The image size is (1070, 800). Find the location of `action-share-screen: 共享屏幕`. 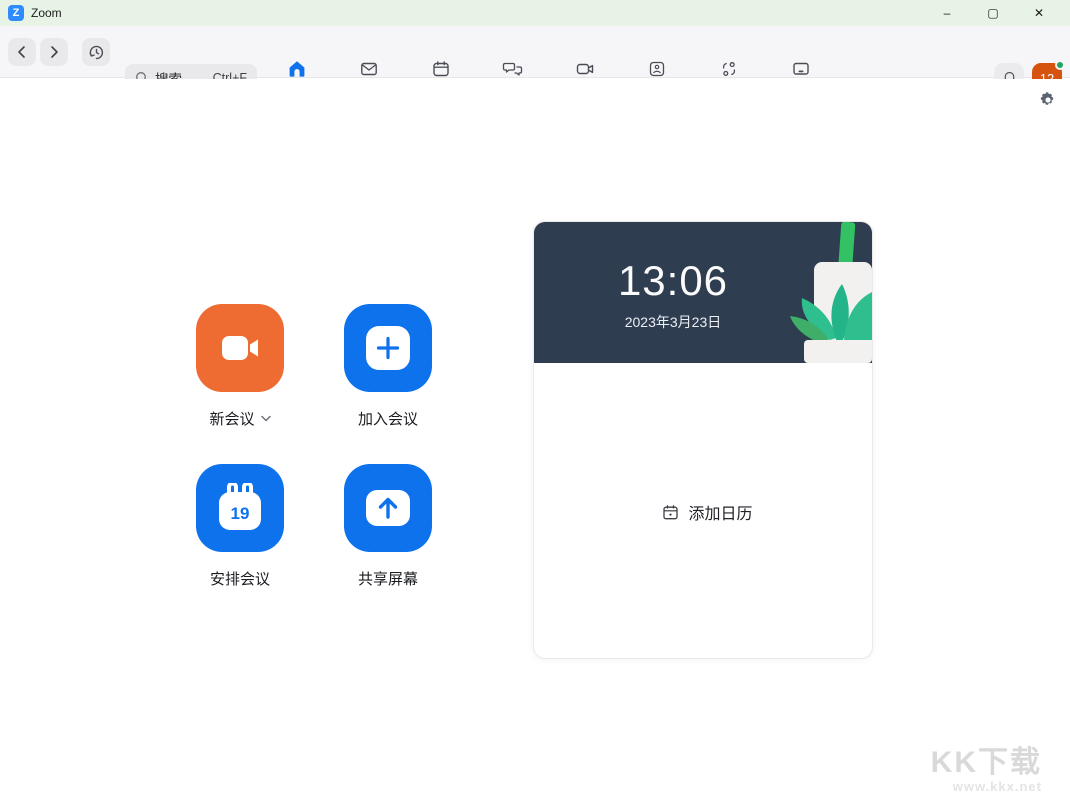

action-share-screen: 共享屏幕 is located at coordinates (388, 526).